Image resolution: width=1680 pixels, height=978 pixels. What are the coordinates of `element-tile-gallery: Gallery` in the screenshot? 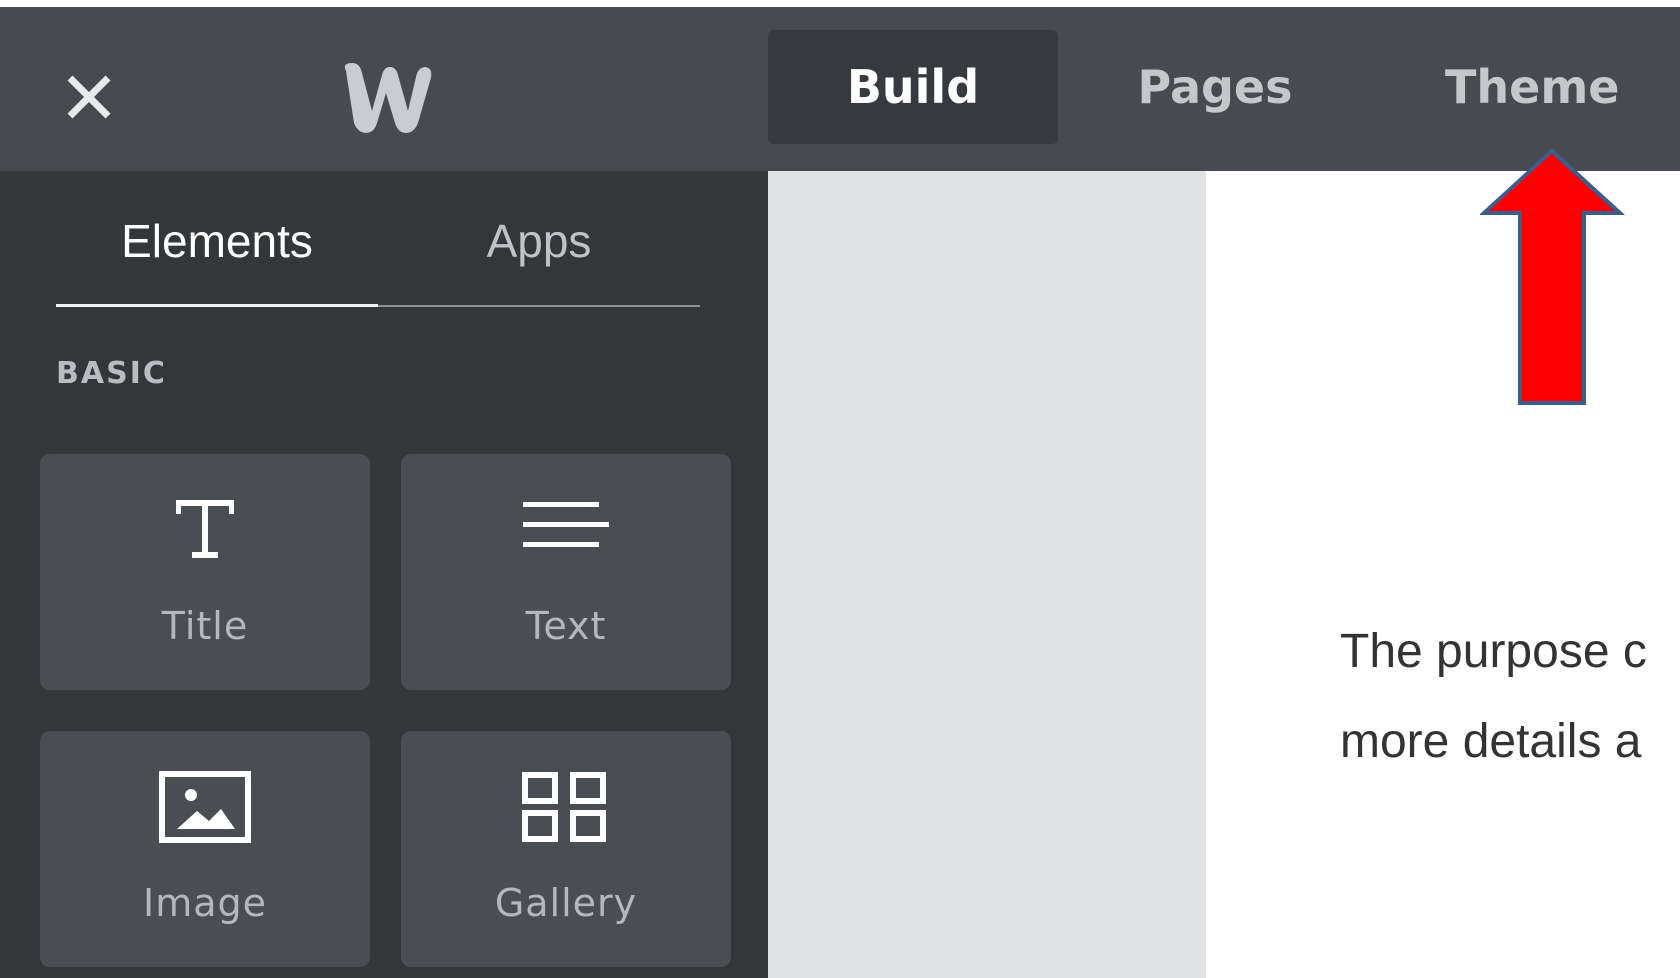 It's located at (566, 849).